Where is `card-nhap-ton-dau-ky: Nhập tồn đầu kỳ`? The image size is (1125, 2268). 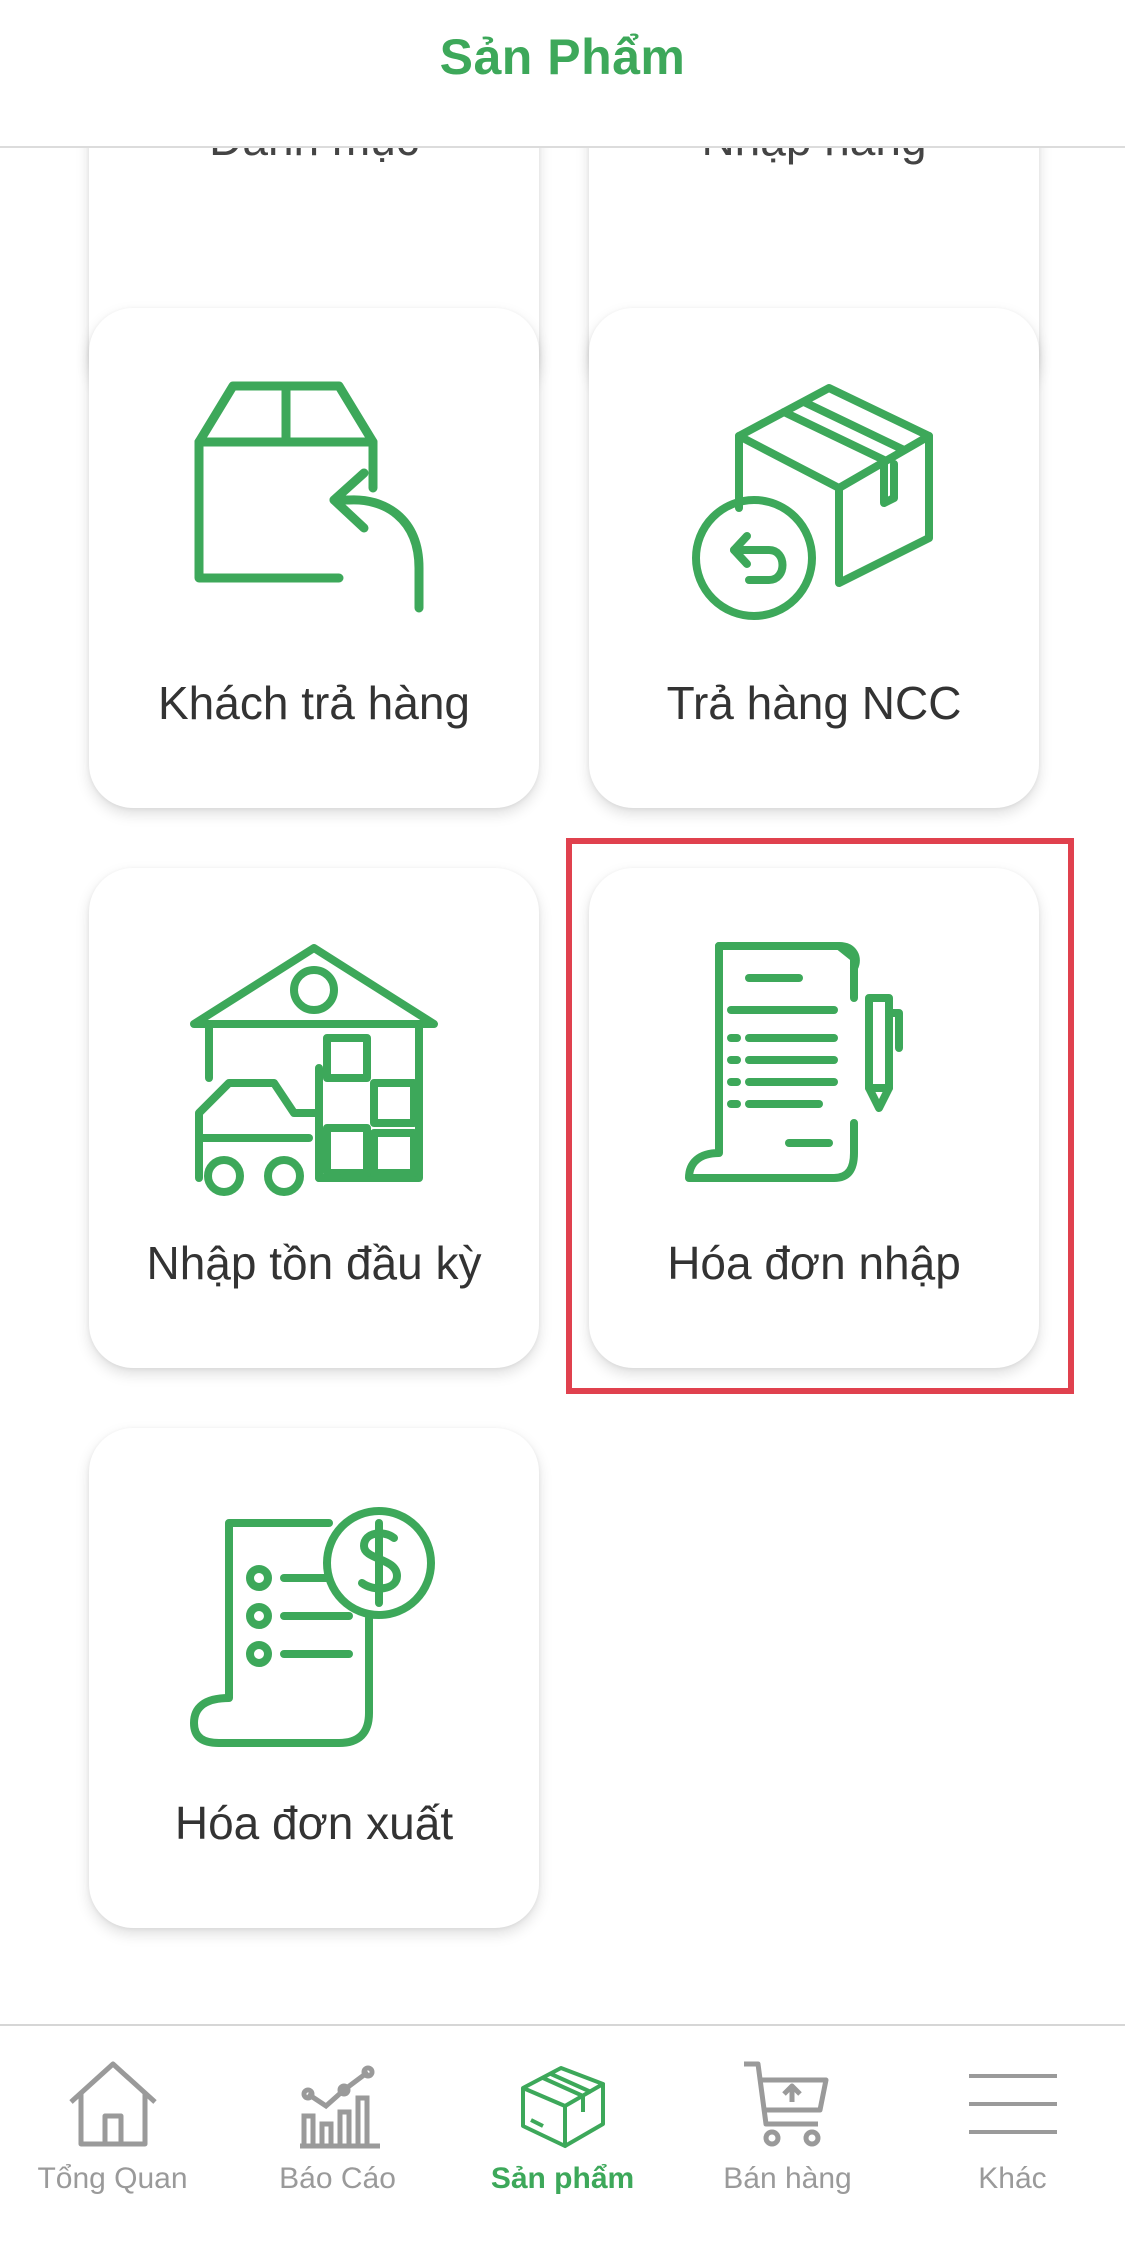
card-nhap-ton-dau-ky: Nhập tồn đầu kỳ is located at coordinates (314, 1118).